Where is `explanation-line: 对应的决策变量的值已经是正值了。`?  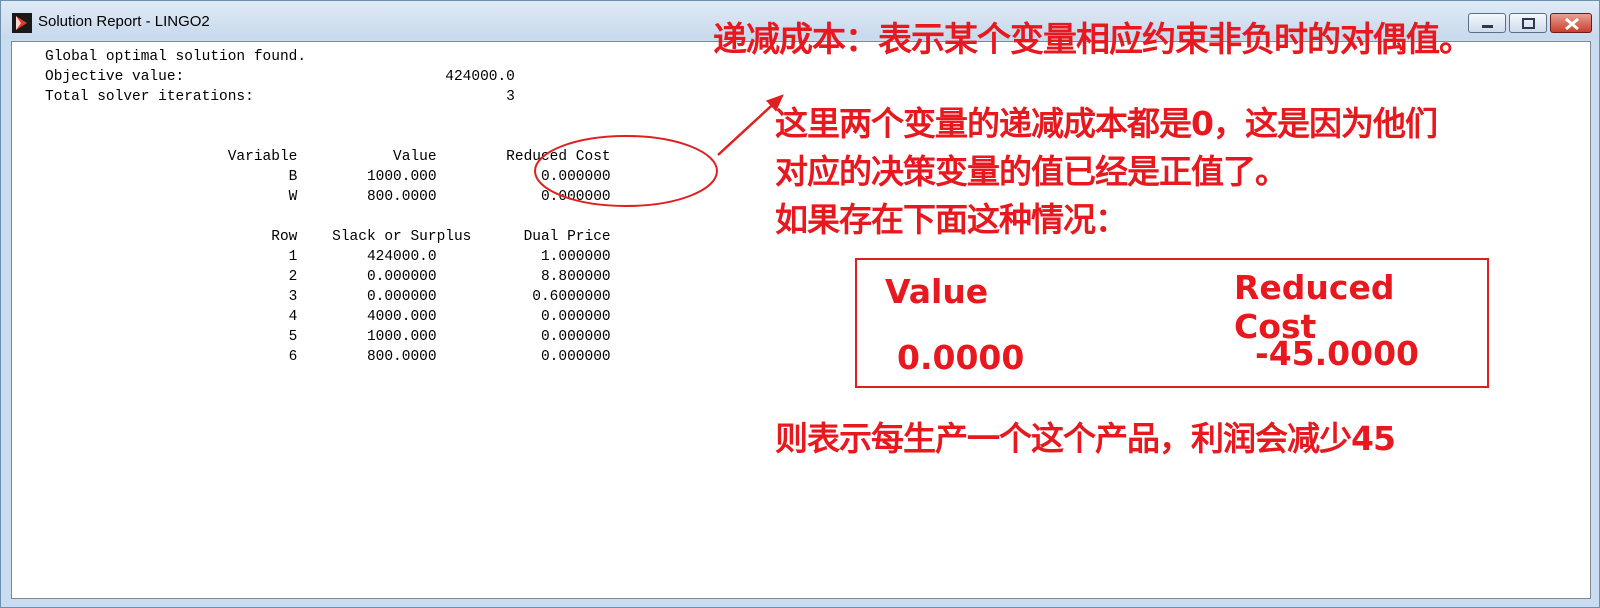 explanation-line: 对应的决策变量的值已经是正值了。 is located at coordinates (1031, 171).